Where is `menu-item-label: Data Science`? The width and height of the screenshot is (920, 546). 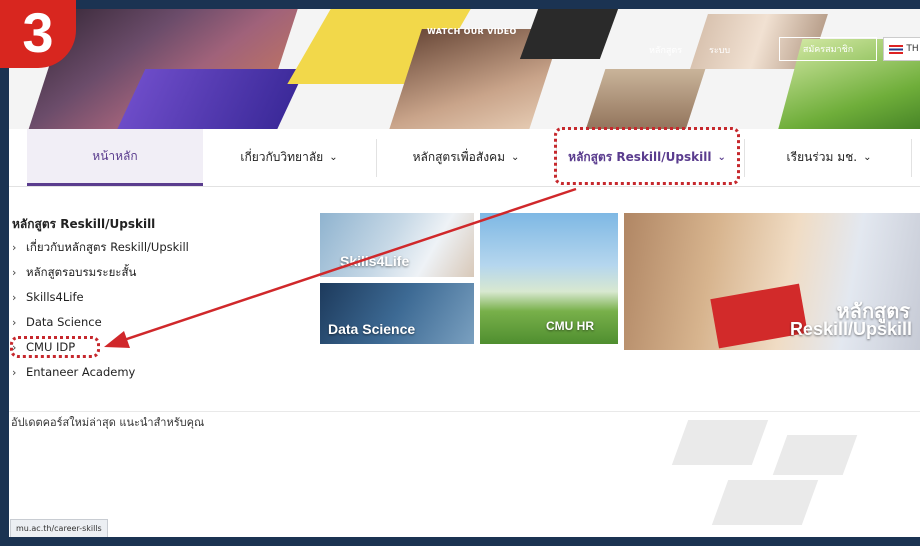 menu-item-label: Data Science is located at coordinates (64, 322).